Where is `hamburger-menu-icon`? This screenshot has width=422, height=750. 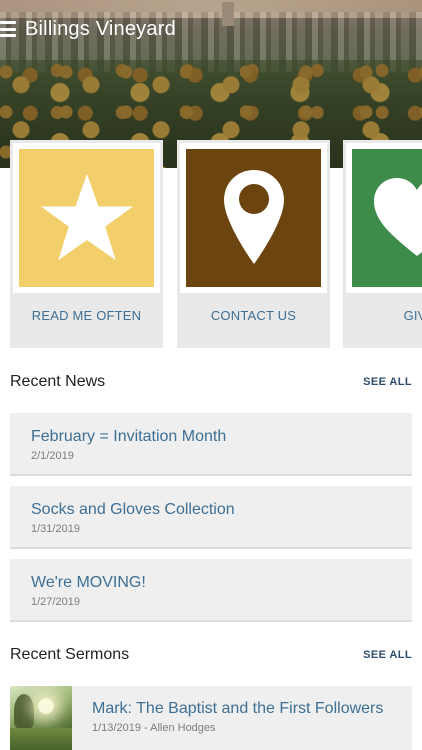 hamburger-menu-icon is located at coordinates (9, 29).